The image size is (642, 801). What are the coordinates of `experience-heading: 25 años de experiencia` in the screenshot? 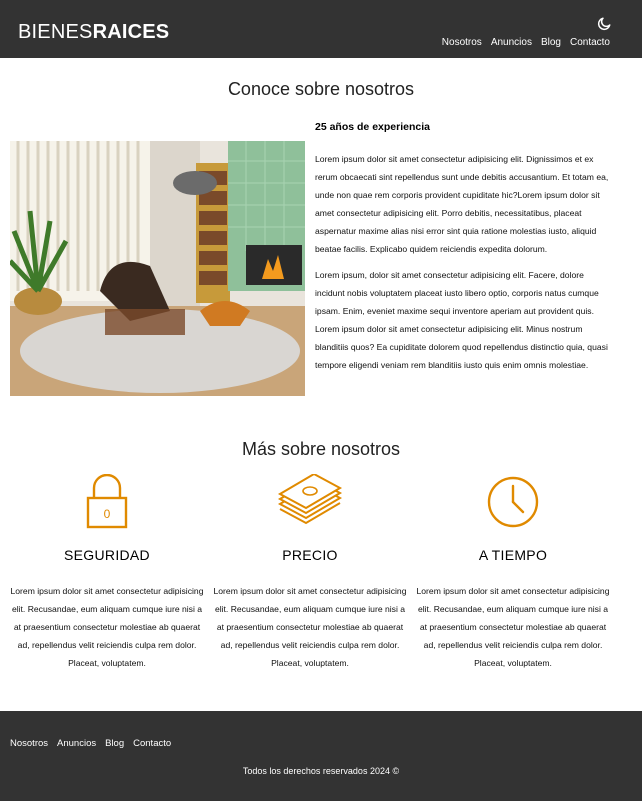 It's located at (372, 127).